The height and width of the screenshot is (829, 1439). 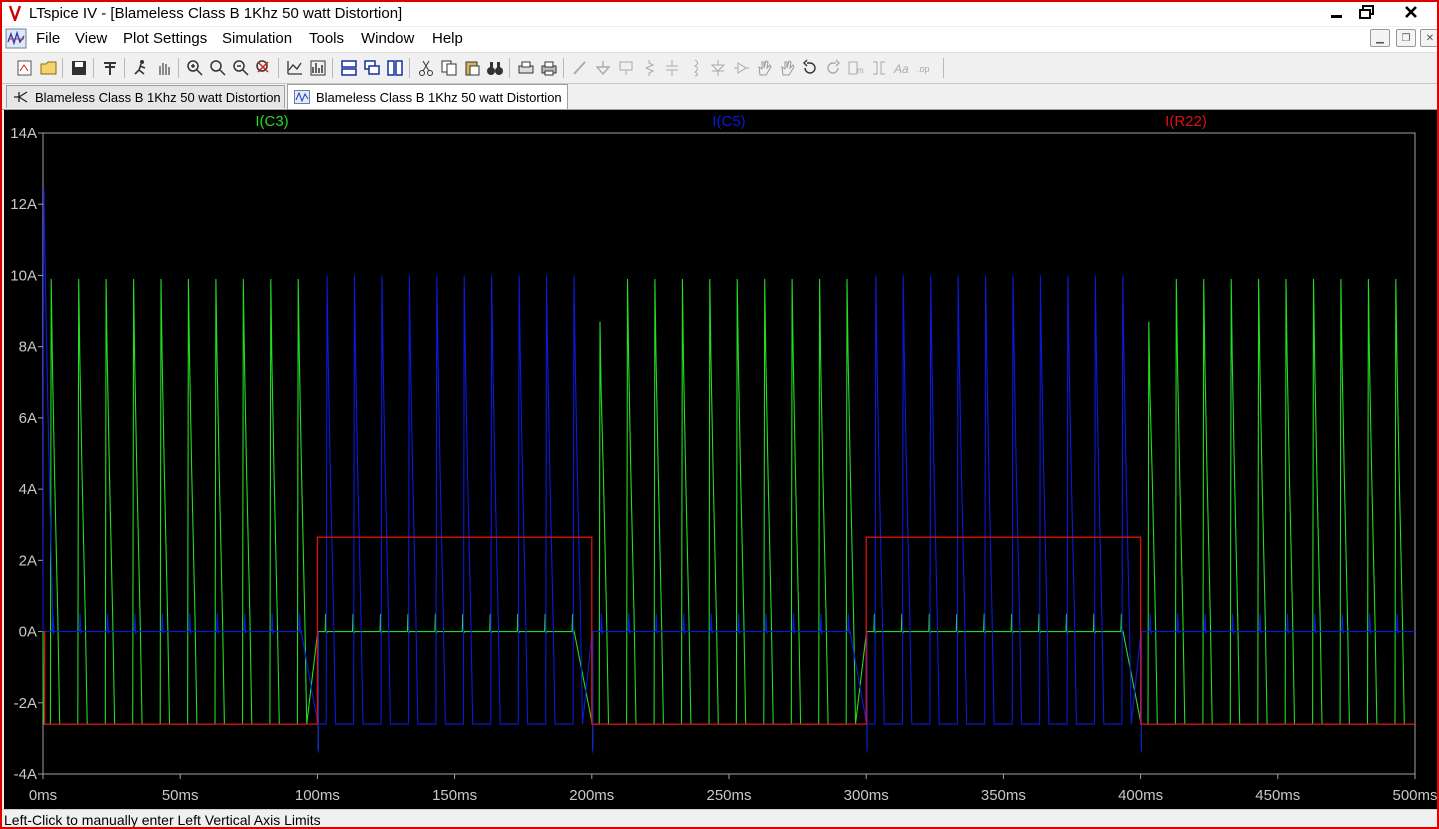 What do you see at coordinates (1414, 795) in the screenshot?
I see `x-tick-label: 500ms` at bounding box center [1414, 795].